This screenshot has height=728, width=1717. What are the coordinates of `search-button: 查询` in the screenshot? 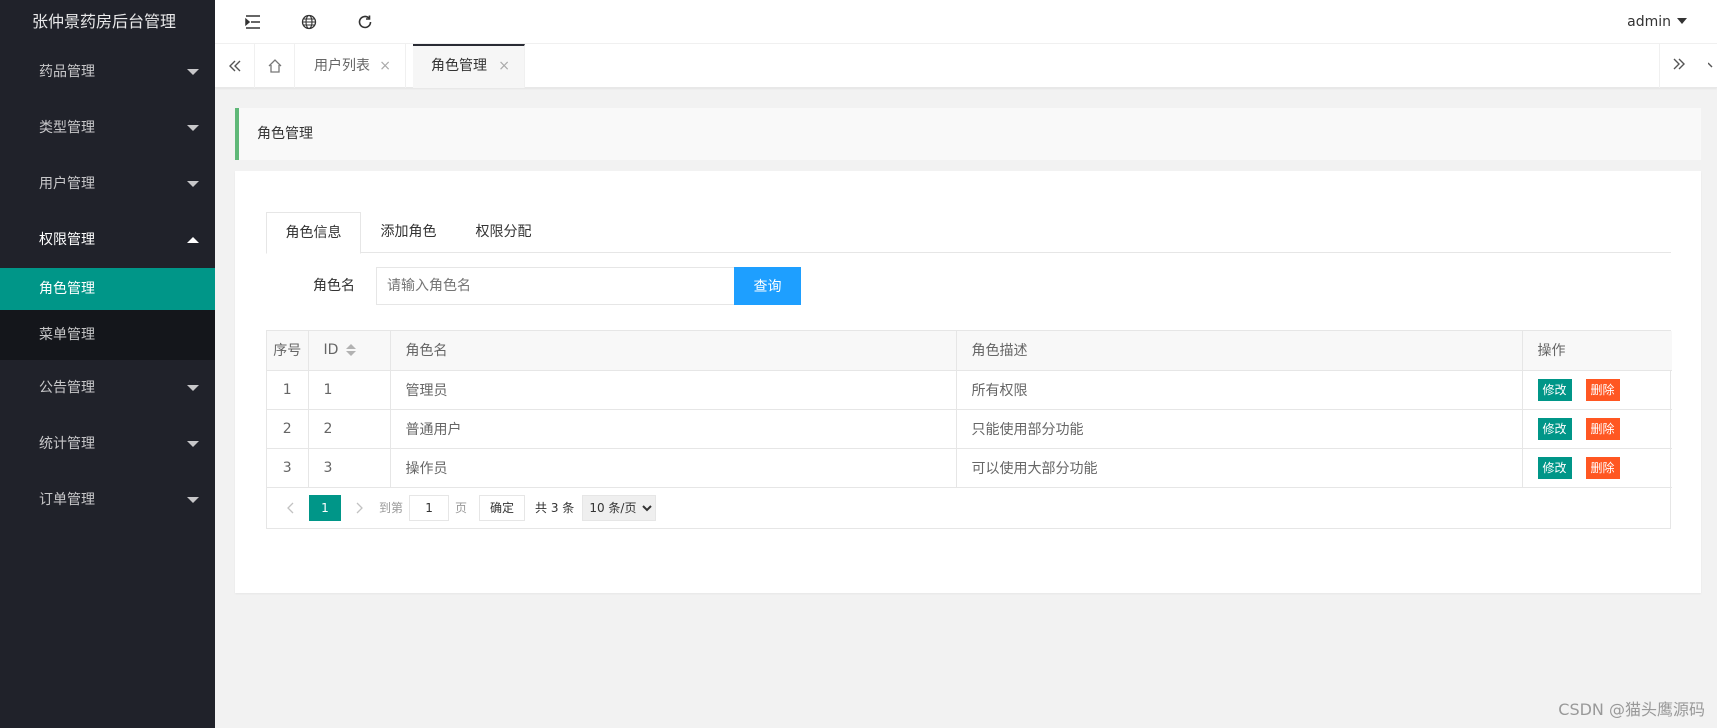 It's located at (767, 286).